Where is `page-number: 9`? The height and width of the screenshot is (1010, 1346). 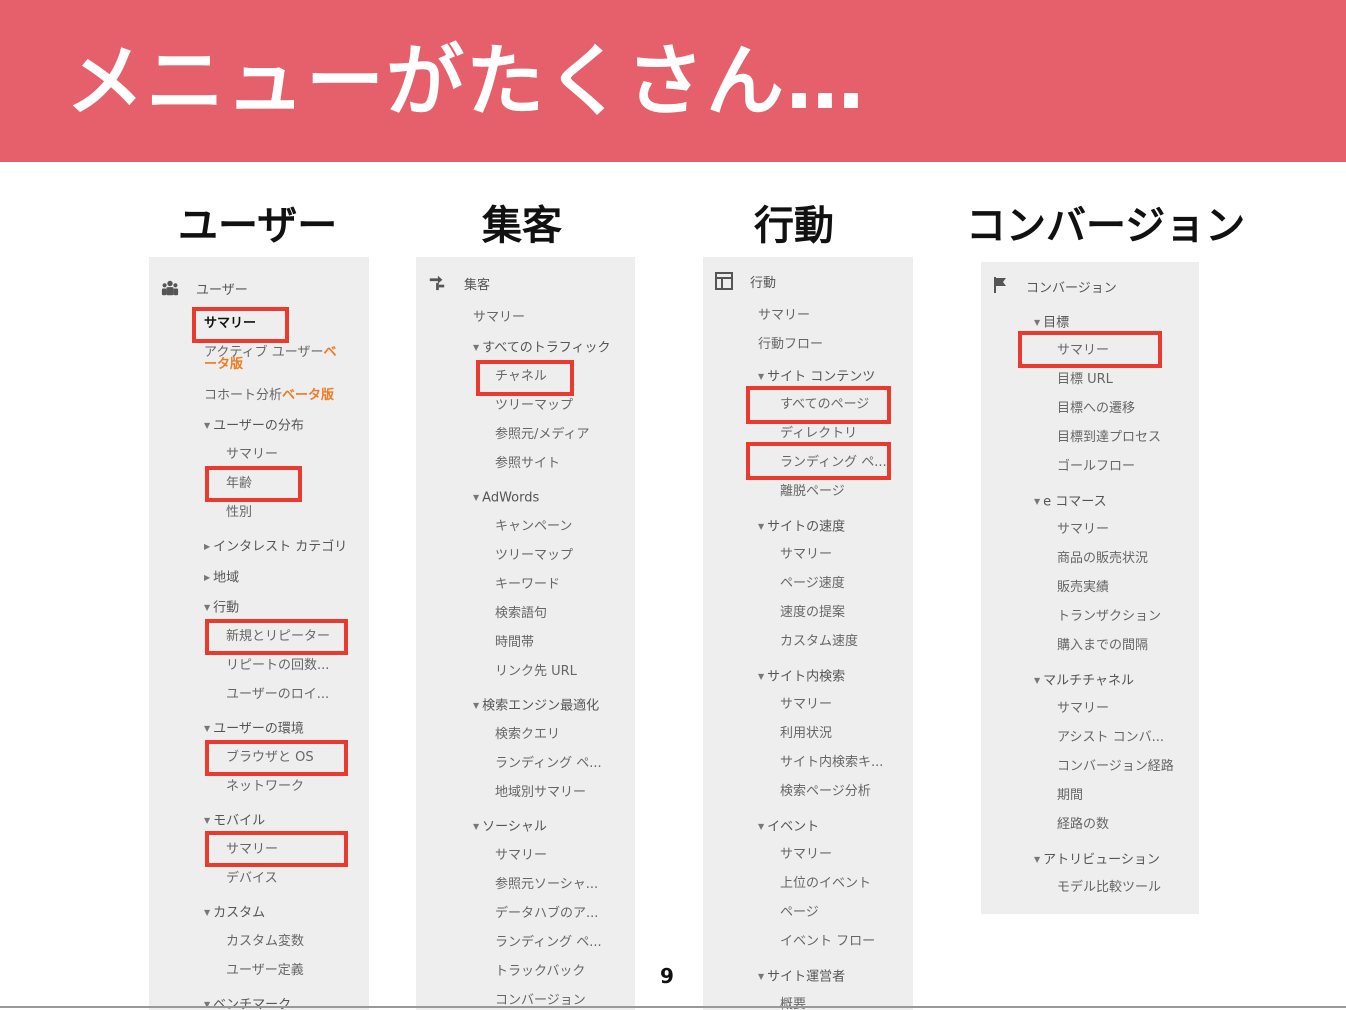
page-number: 9 is located at coordinates (667, 976).